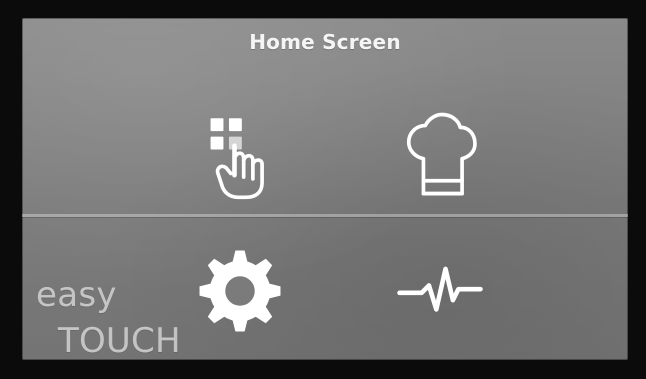 The width and height of the screenshot is (646, 379). I want to click on tiles-hand-icon, so click(237, 159).